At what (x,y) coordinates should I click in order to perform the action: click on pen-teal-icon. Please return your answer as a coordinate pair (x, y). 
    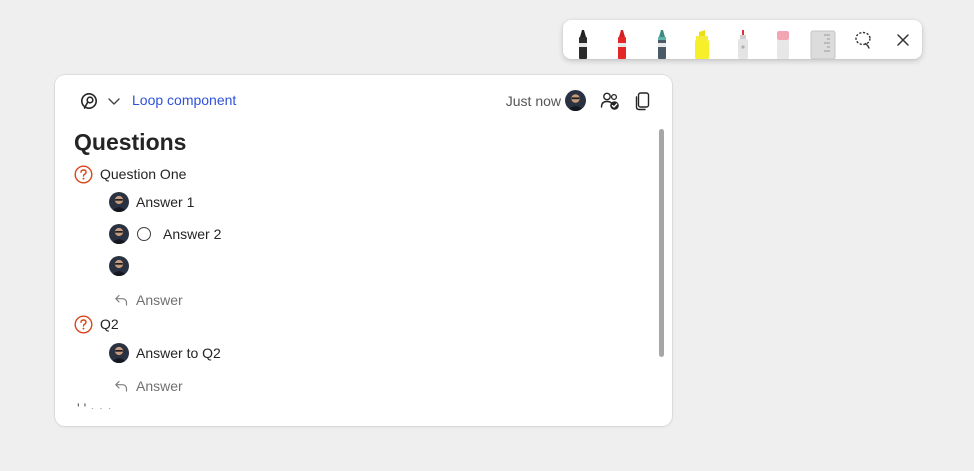
    Looking at the image, I should click on (662, 44).